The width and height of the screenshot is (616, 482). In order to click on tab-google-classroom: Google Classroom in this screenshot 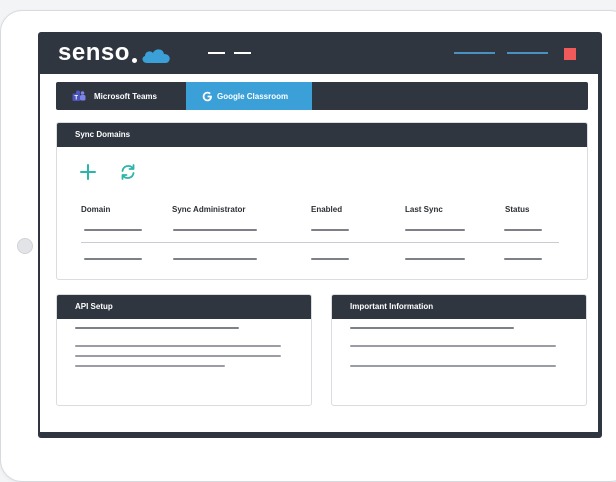, I will do `click(249, 96)`.